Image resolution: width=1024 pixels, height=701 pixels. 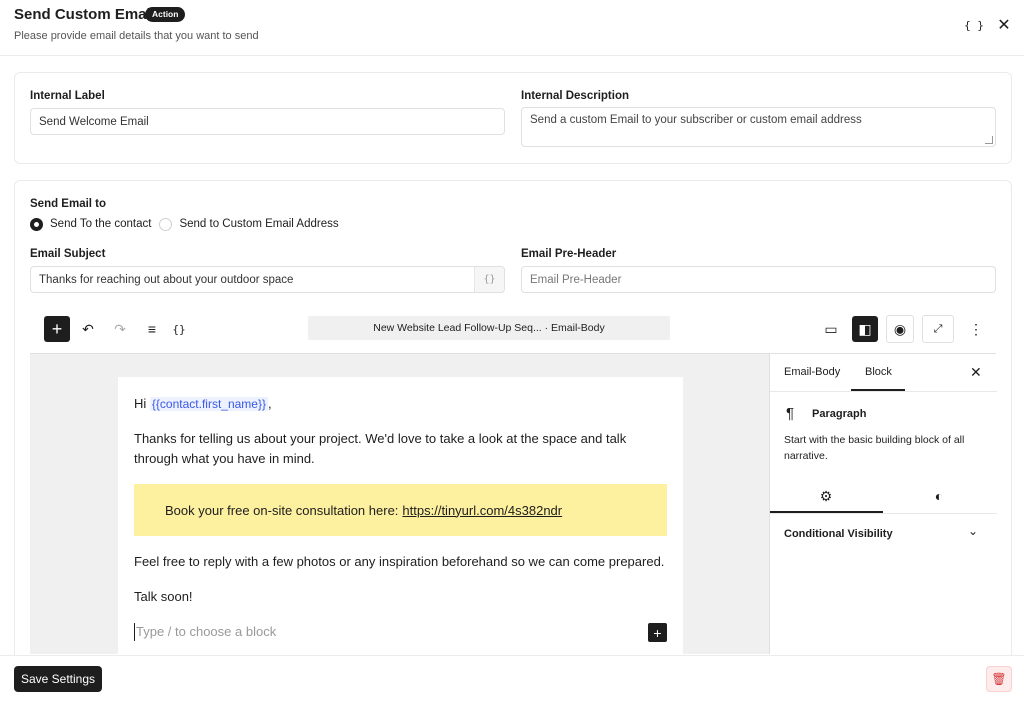 I want to click on sidebar-tabs: Email-Body Block ✕, so click(x=883, y=373).